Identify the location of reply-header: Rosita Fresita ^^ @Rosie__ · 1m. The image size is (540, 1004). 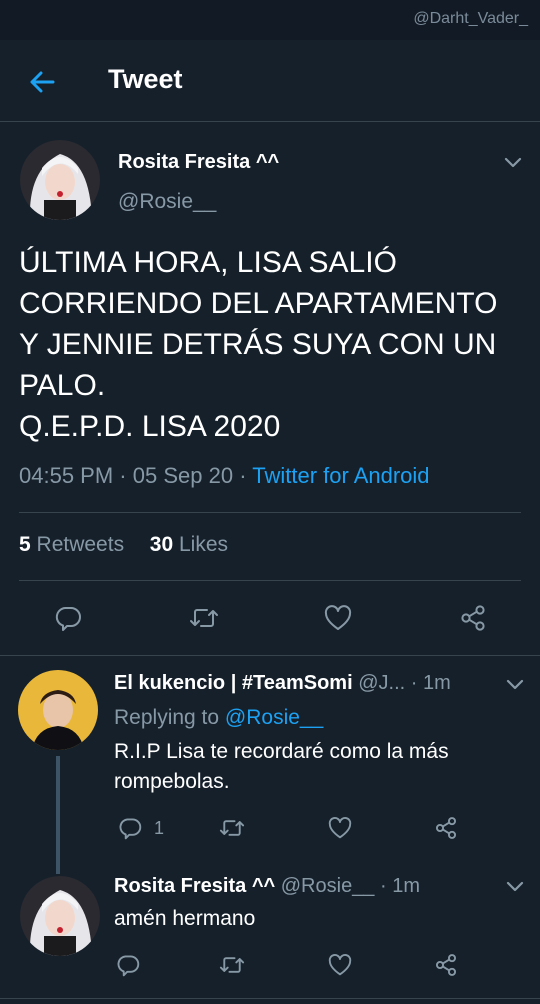
(267, 886).